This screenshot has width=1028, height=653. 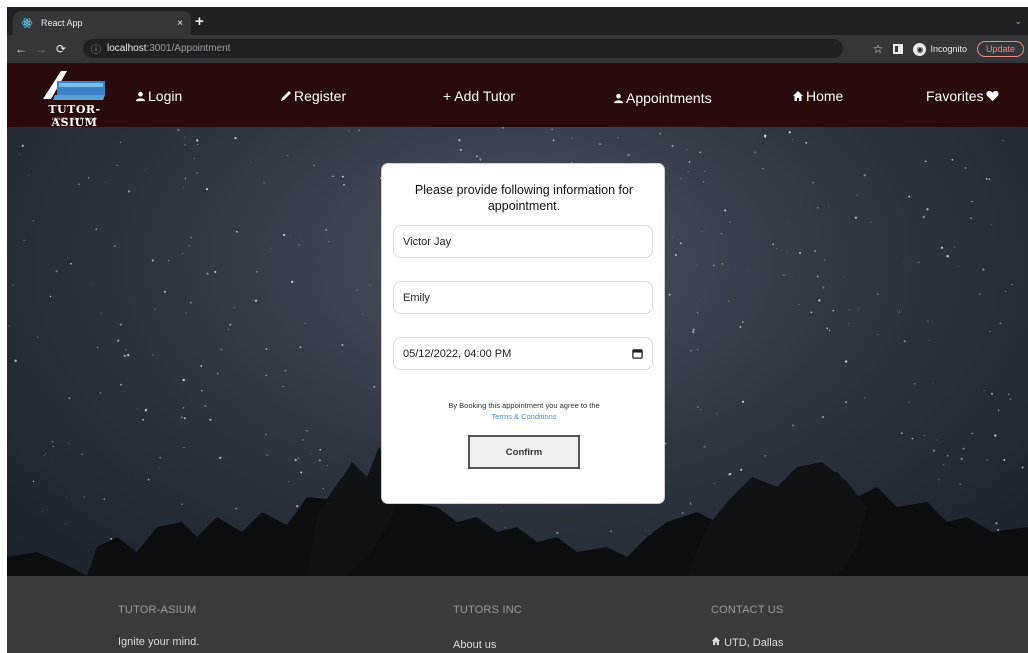 What do you see at coordinates (920, 49) in the screenshot?
I see `incognito-icon: ◉` at bounding box center [920, 49].